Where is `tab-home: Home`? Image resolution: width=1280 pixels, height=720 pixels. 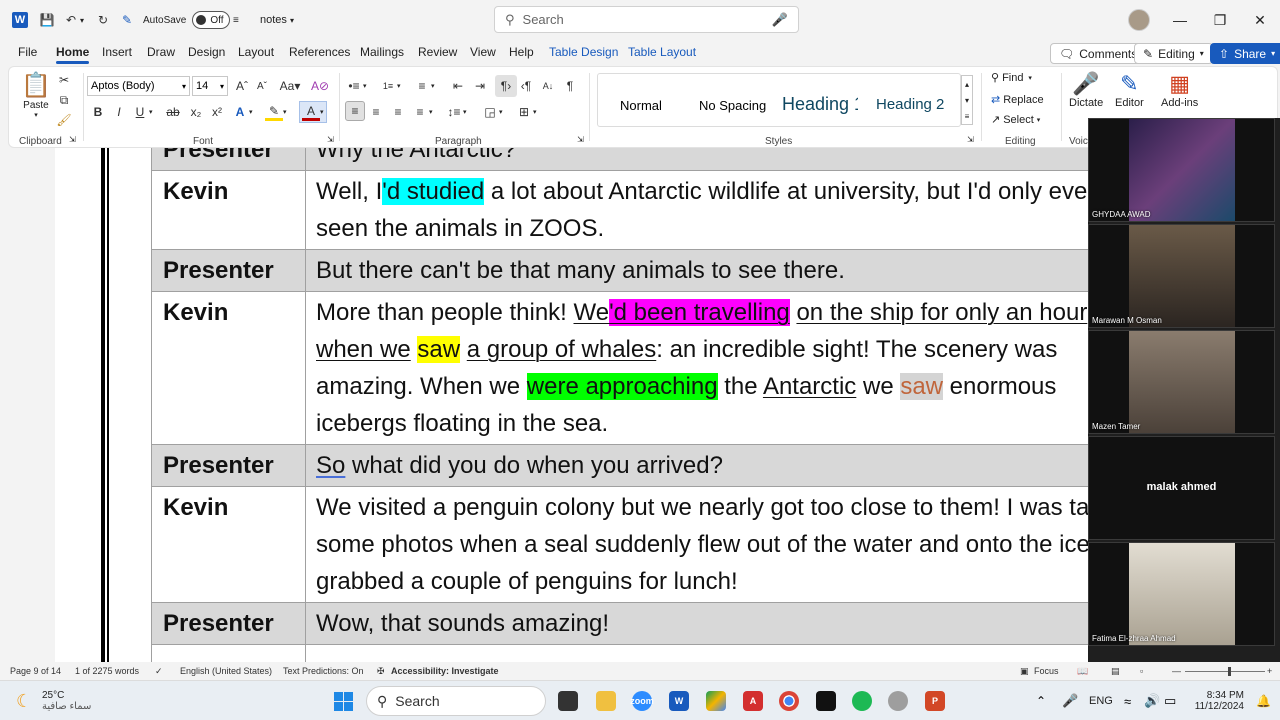
tab-home: Home is located at coordinates (73, 54).